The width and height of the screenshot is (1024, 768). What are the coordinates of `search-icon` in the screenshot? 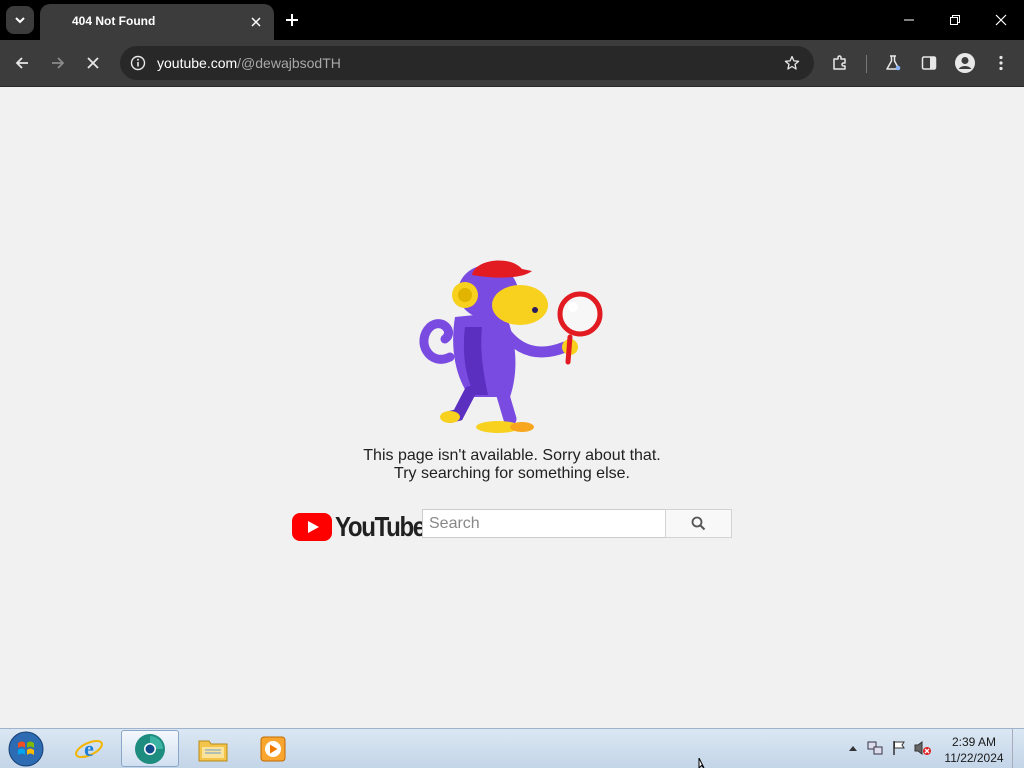 It's located at (698, 523).